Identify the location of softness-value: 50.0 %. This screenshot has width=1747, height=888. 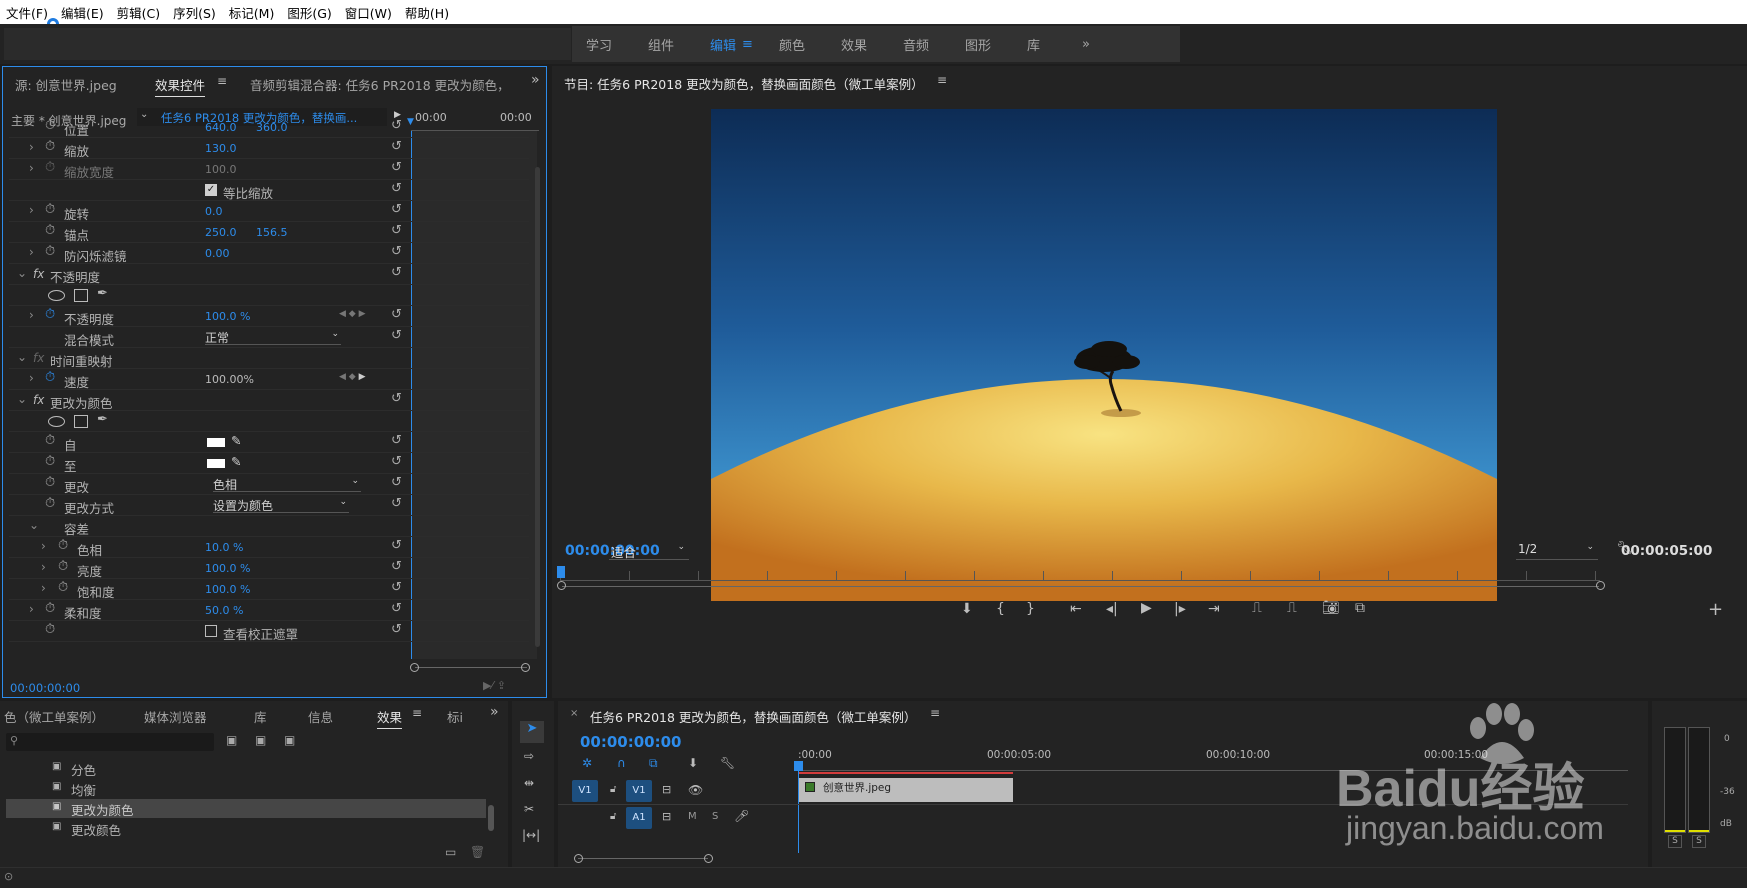
(224, 610).